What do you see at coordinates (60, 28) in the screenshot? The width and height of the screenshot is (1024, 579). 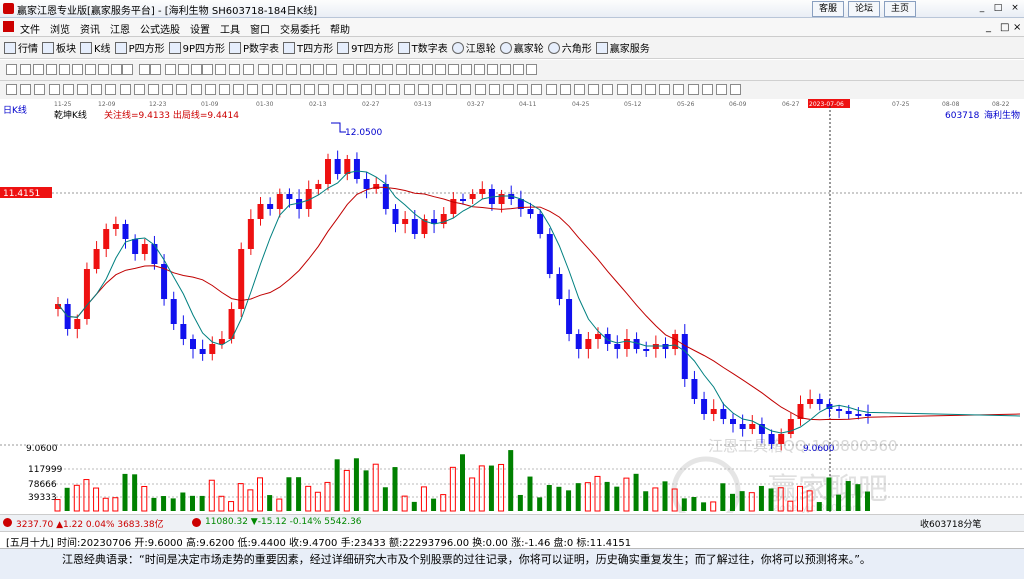 I see `menu-browse: 浏览` at bounding box center [60, 28].